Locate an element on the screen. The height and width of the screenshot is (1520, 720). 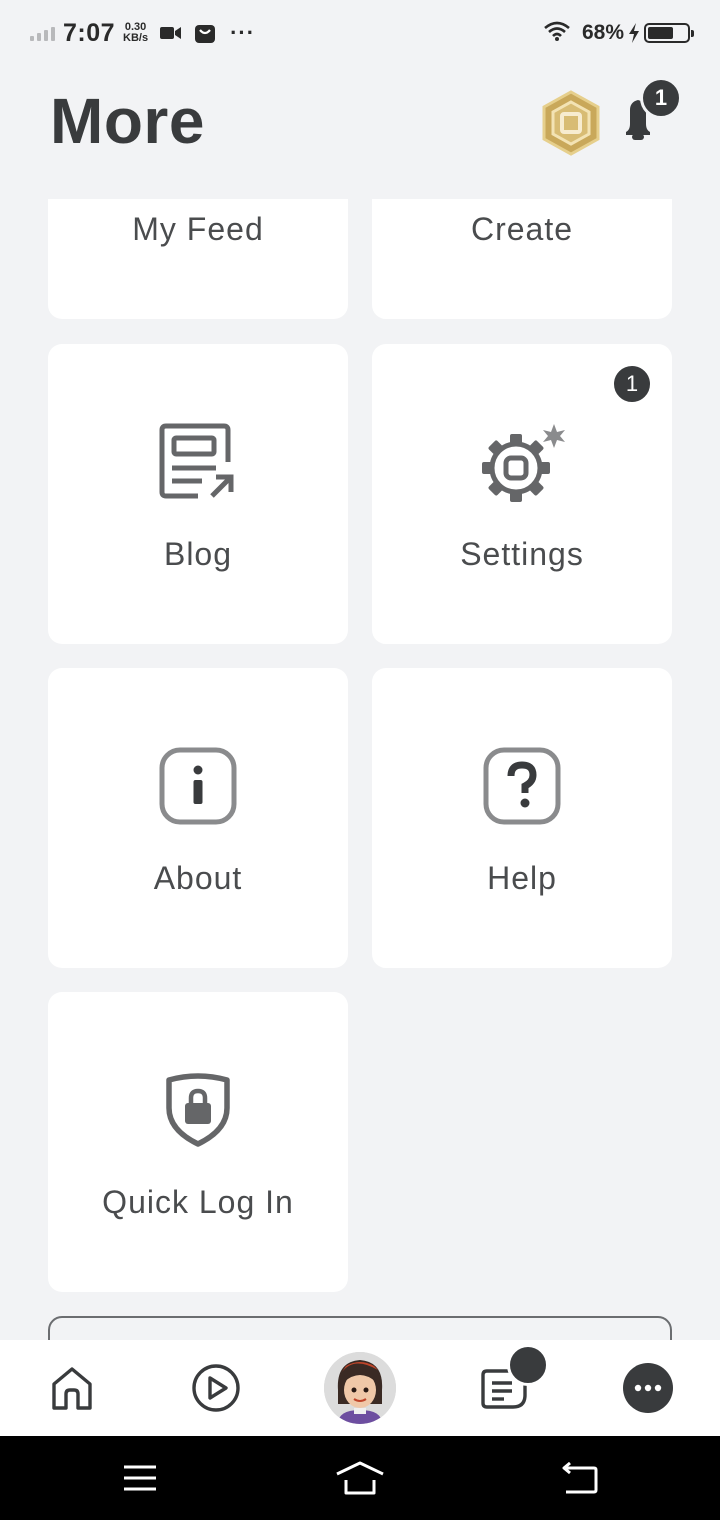
notification-badge: 1 is located at coordinates (661, 98).